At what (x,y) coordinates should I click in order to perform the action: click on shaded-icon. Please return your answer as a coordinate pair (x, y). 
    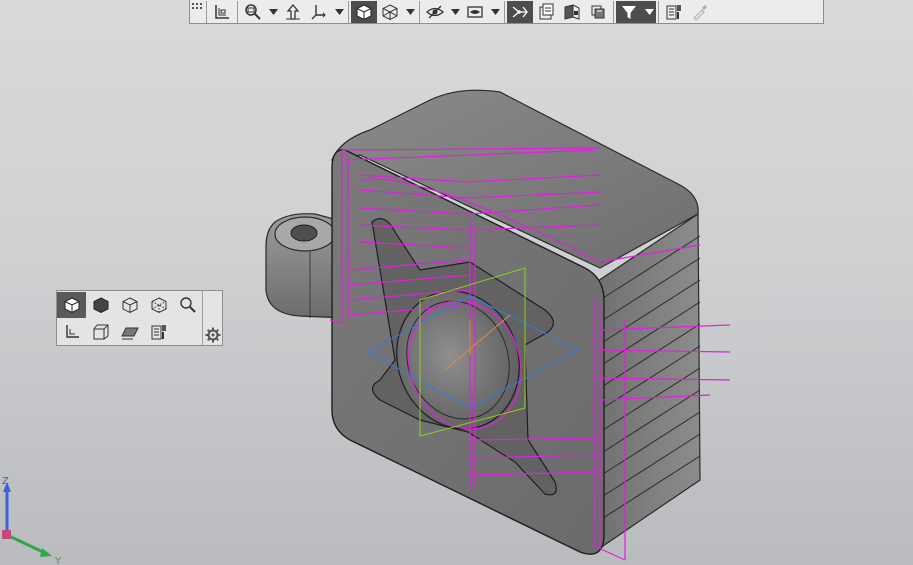
    Looking at the image, I should click on (100, 305).